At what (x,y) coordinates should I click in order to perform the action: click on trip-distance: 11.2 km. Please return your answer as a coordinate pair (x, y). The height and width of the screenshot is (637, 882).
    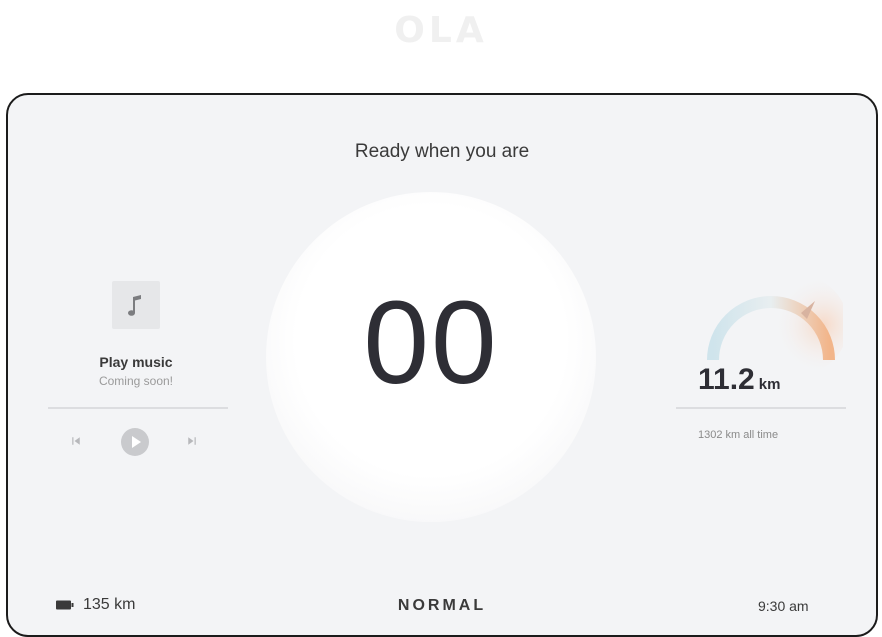
    Looking at the image, I should click on (739, 380).